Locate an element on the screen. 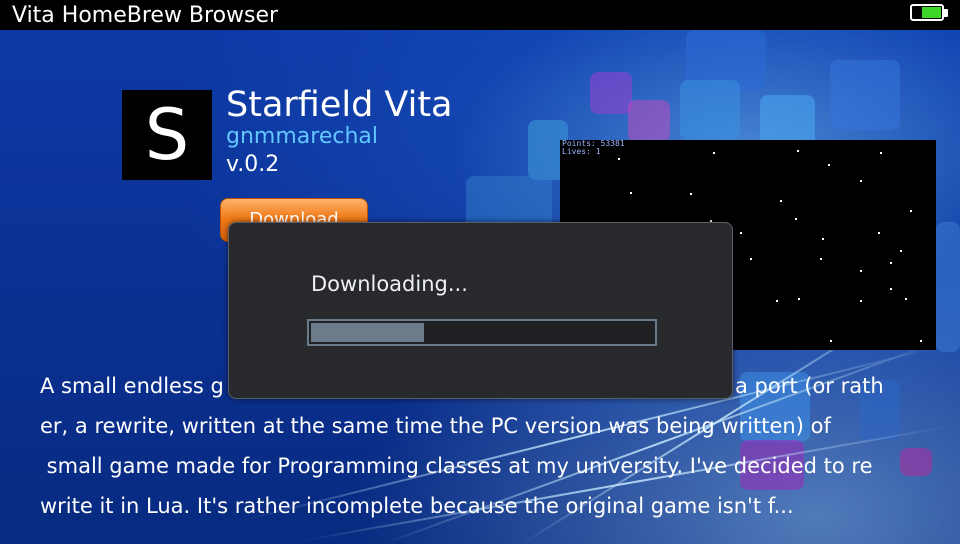  app-title: Vita HomeBrew Browser is located at coordinates (145, 15).